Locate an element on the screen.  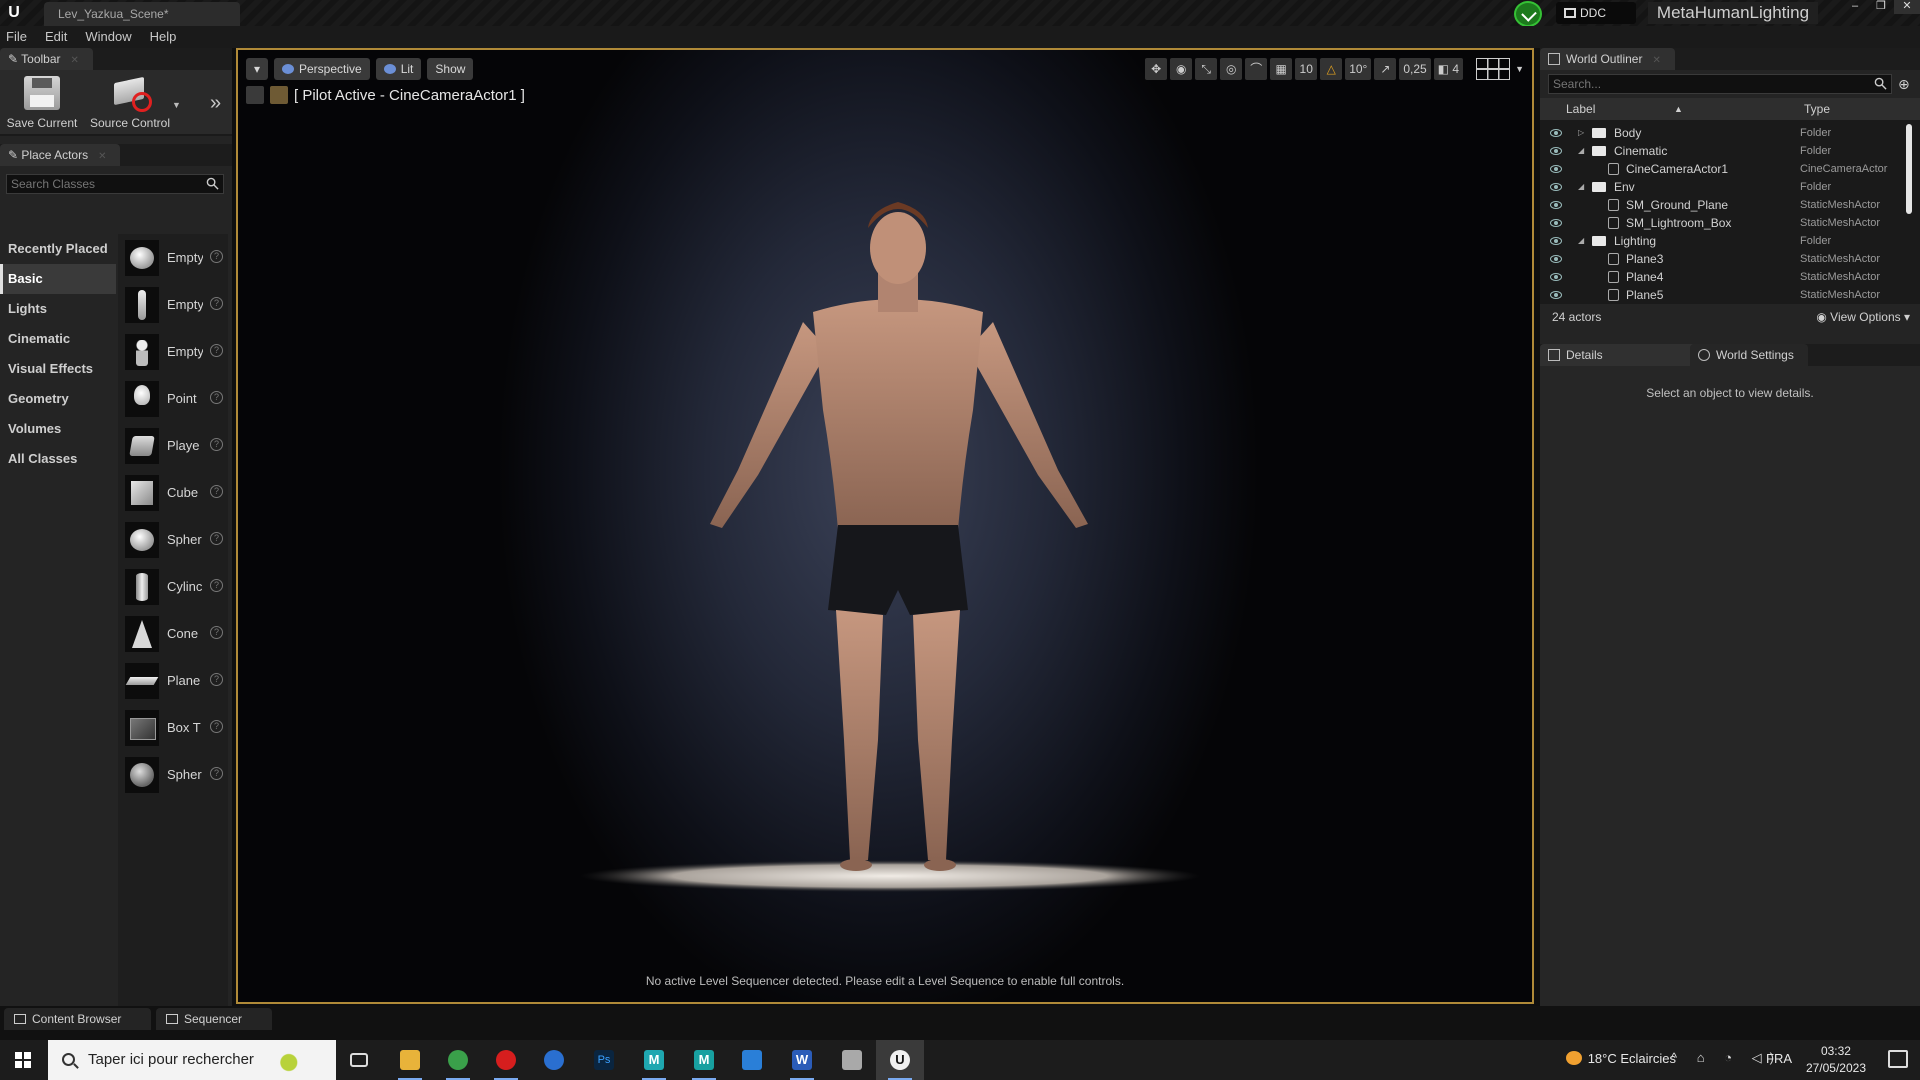
scale-snap-value: 0,25 is located at coordinates (1415, 69).